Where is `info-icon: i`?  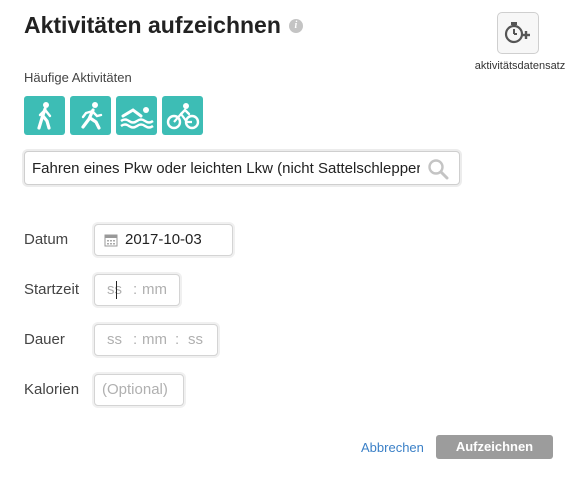
info-icon: i is located at coordinates (295, 25).